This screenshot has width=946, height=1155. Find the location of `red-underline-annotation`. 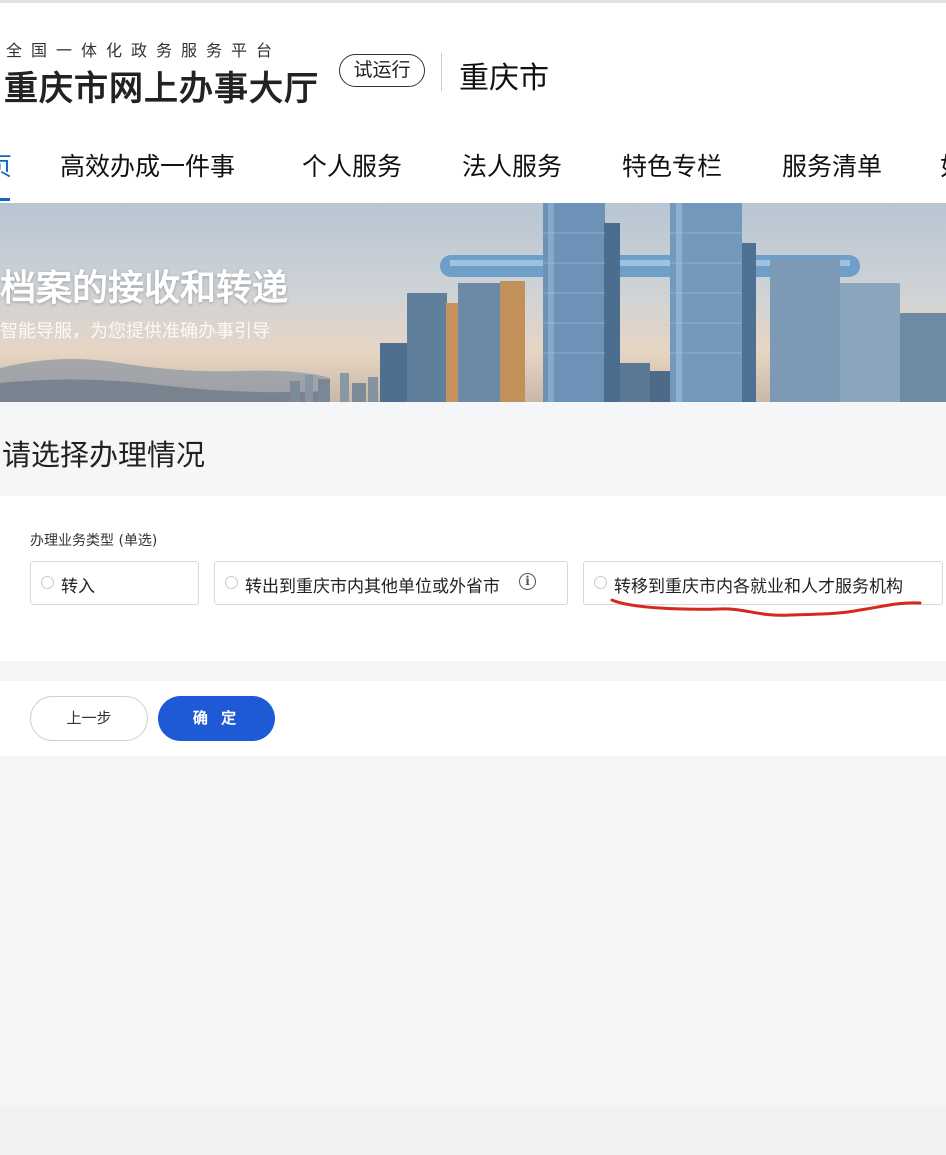

red-underline-annotation is located at coordinates (766, 607).